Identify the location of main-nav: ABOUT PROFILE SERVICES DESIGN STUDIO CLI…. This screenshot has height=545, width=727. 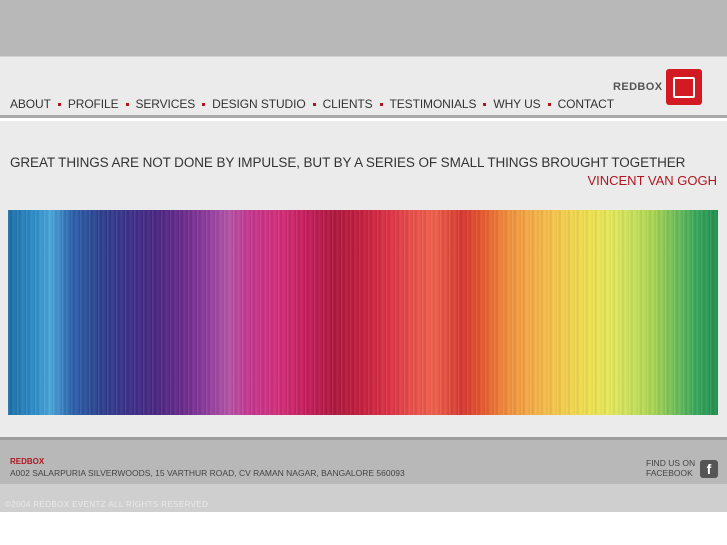
(312, 104).